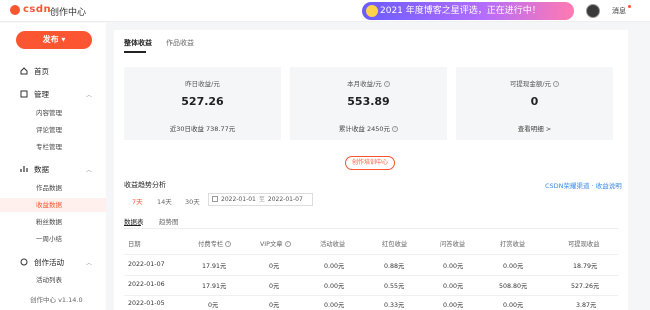  Describe the element at coordinates (146, 303) in the screenshot. I see `cell-date: 2022-01-05` at that location.